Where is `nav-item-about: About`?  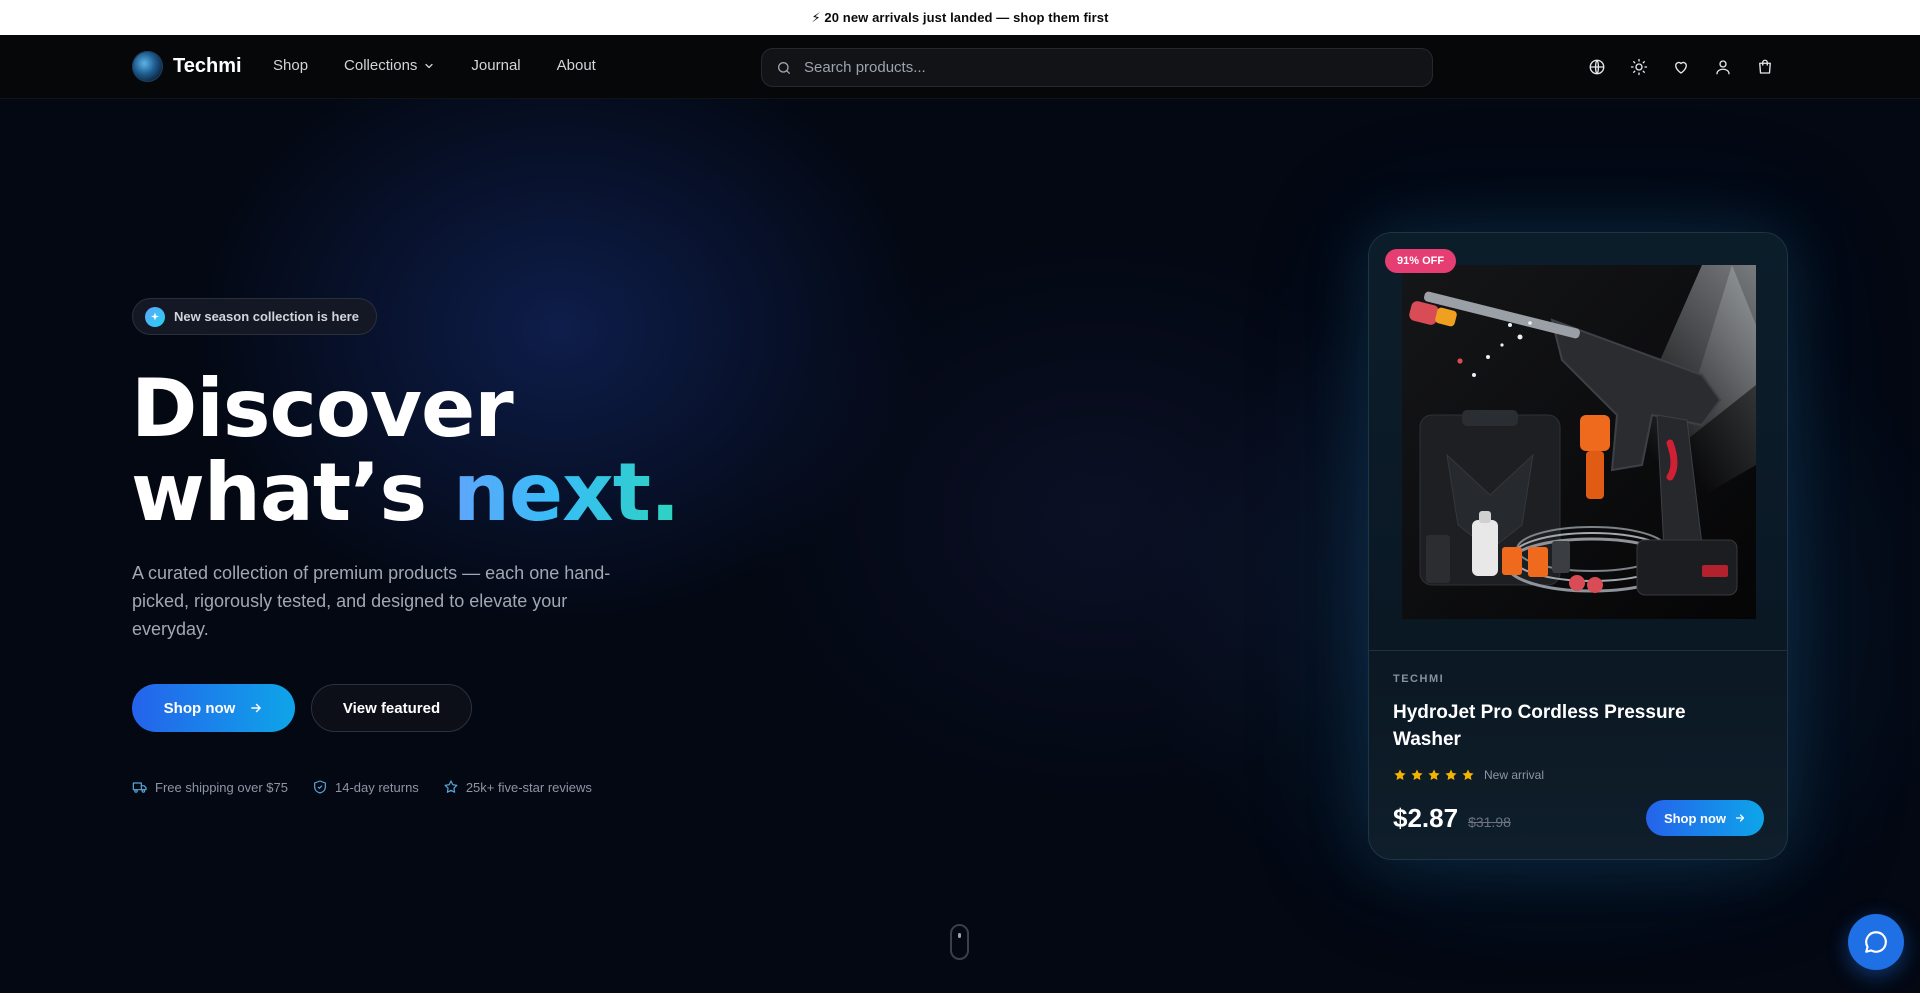 nav-item-about: About is located at coordinates (576, 65).